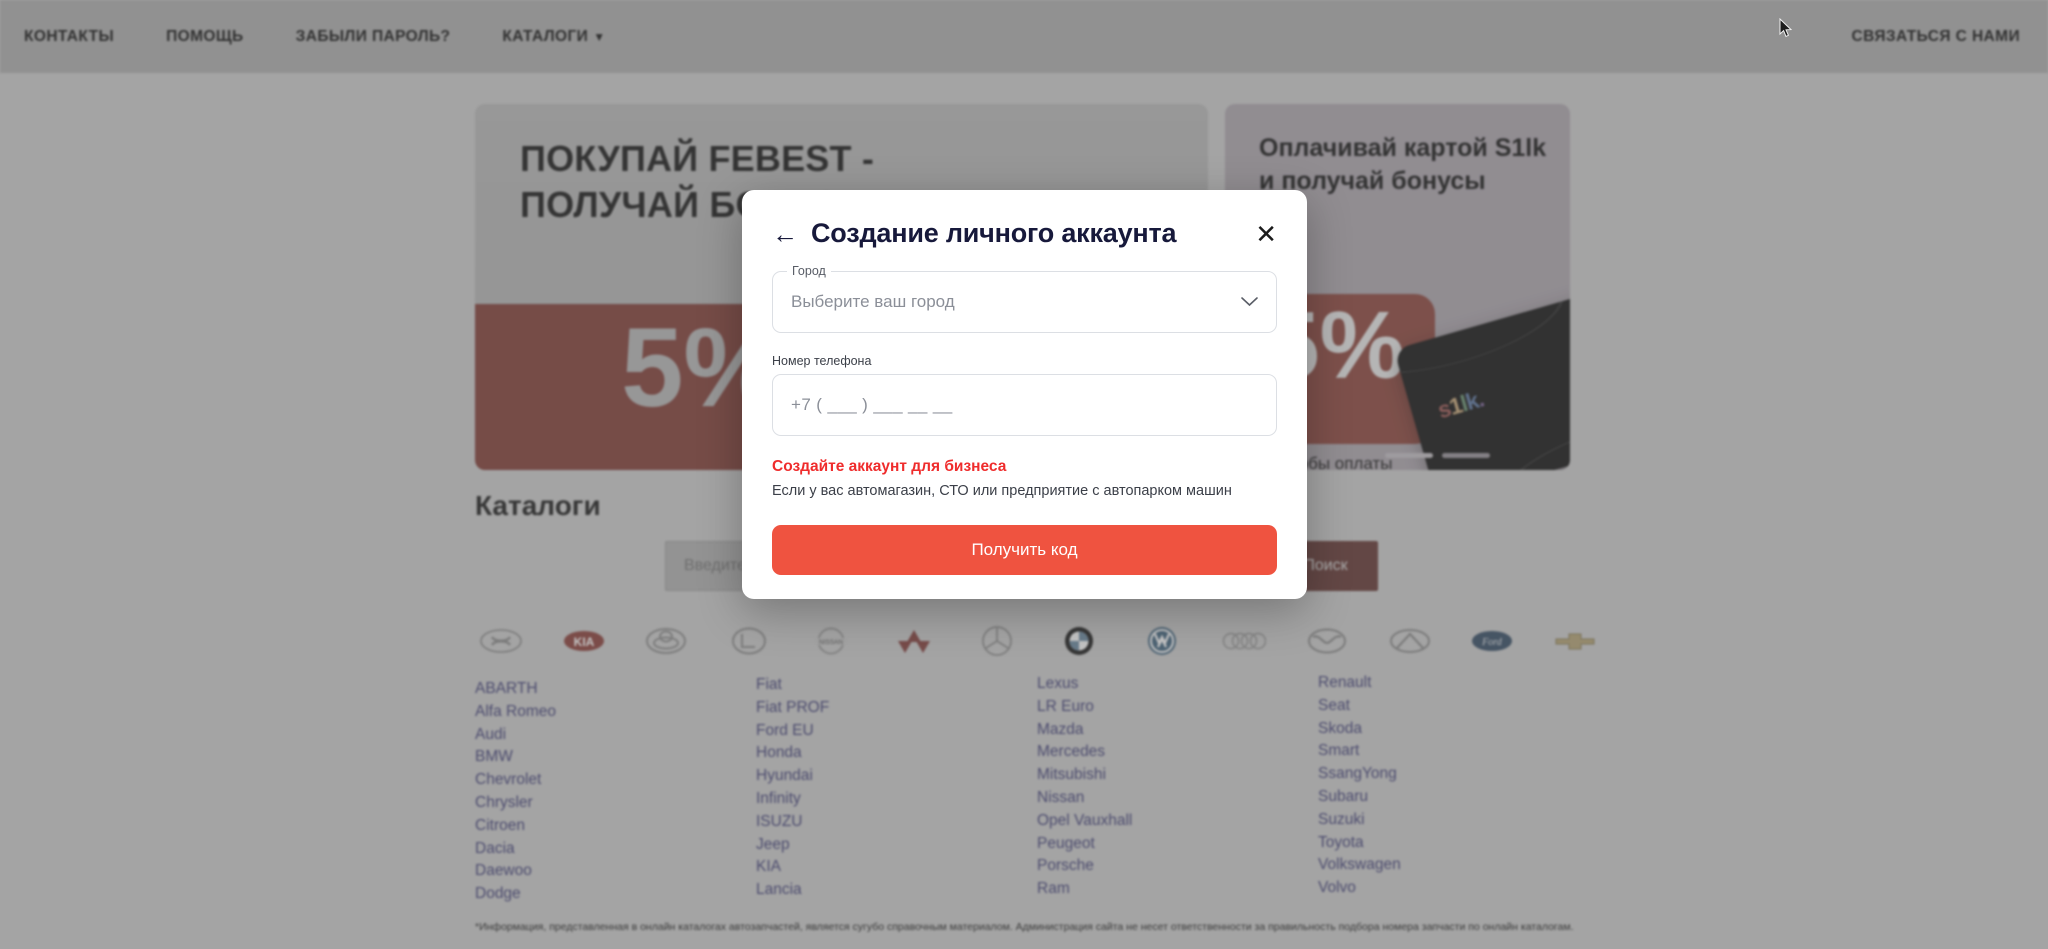  I want to click on nav-catalogs-label: КАТАЛОГИ, so click(545, 36).